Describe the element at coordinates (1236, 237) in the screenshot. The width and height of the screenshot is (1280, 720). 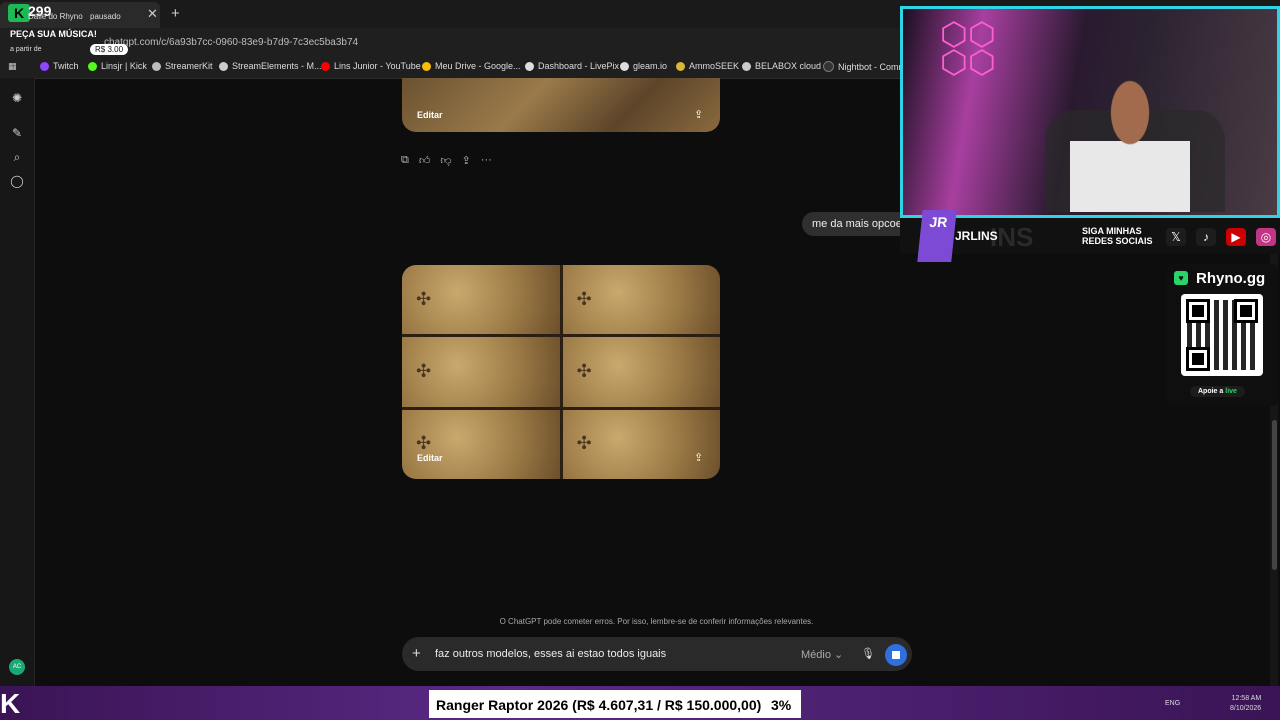
I see `youtube-icon: ▶` at that location.